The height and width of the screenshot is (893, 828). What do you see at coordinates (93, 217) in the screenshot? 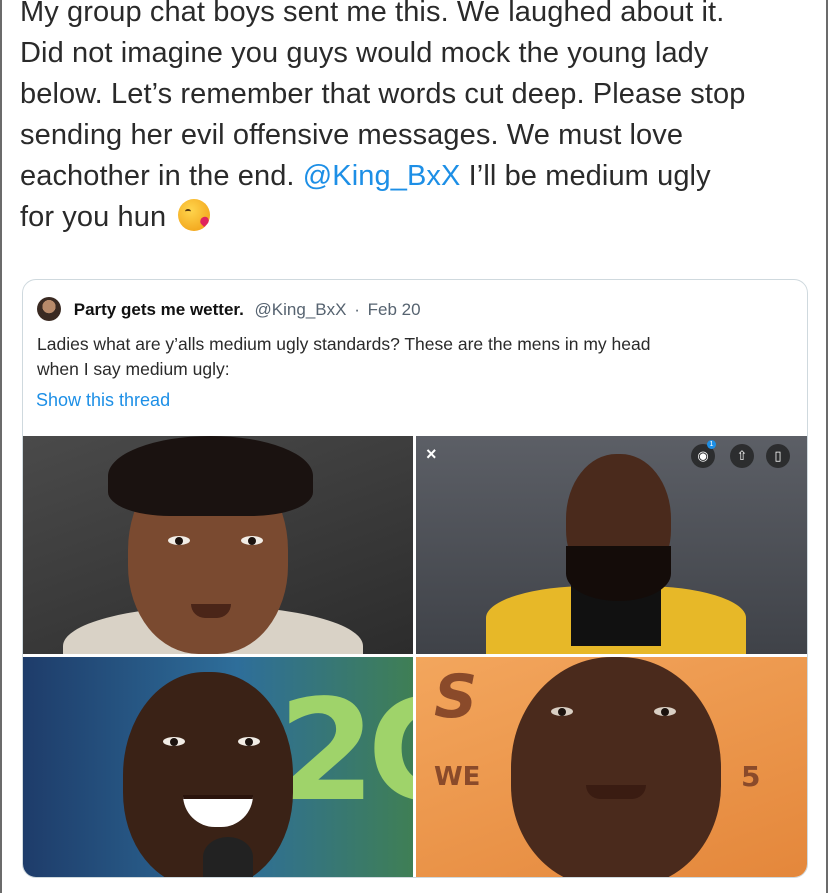
I see `tweet-text-fragment: for you hun` at bounding box center [93, 217].